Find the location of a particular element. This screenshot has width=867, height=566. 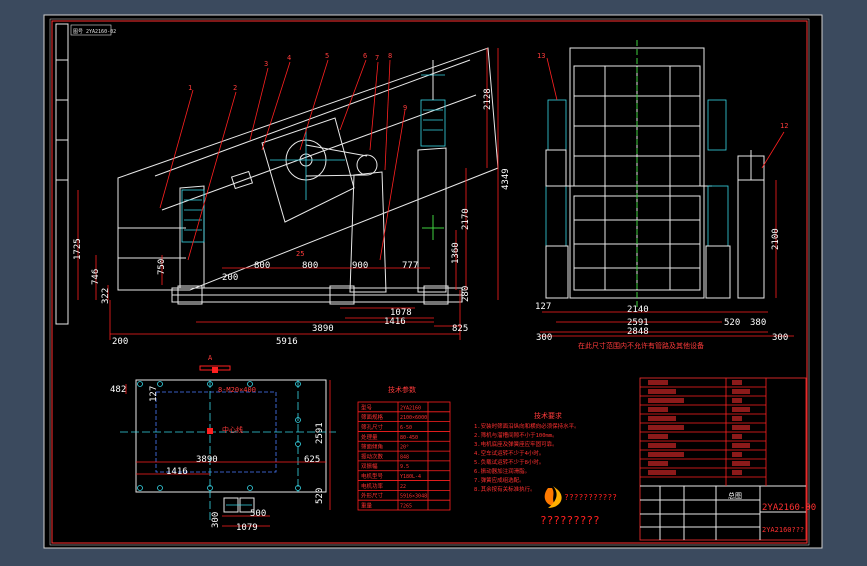

svg-text: 13 is located at coordinates (541, 56).